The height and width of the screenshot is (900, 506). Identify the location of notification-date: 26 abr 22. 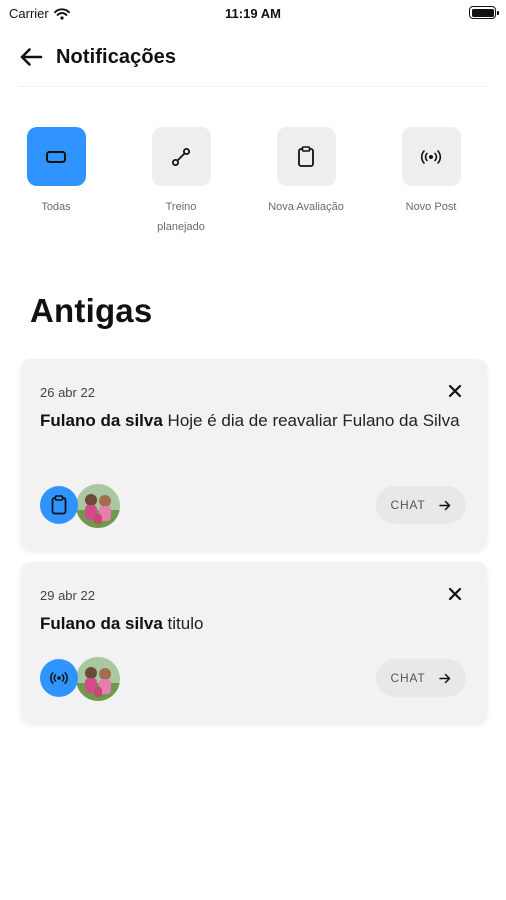
(67, 392).